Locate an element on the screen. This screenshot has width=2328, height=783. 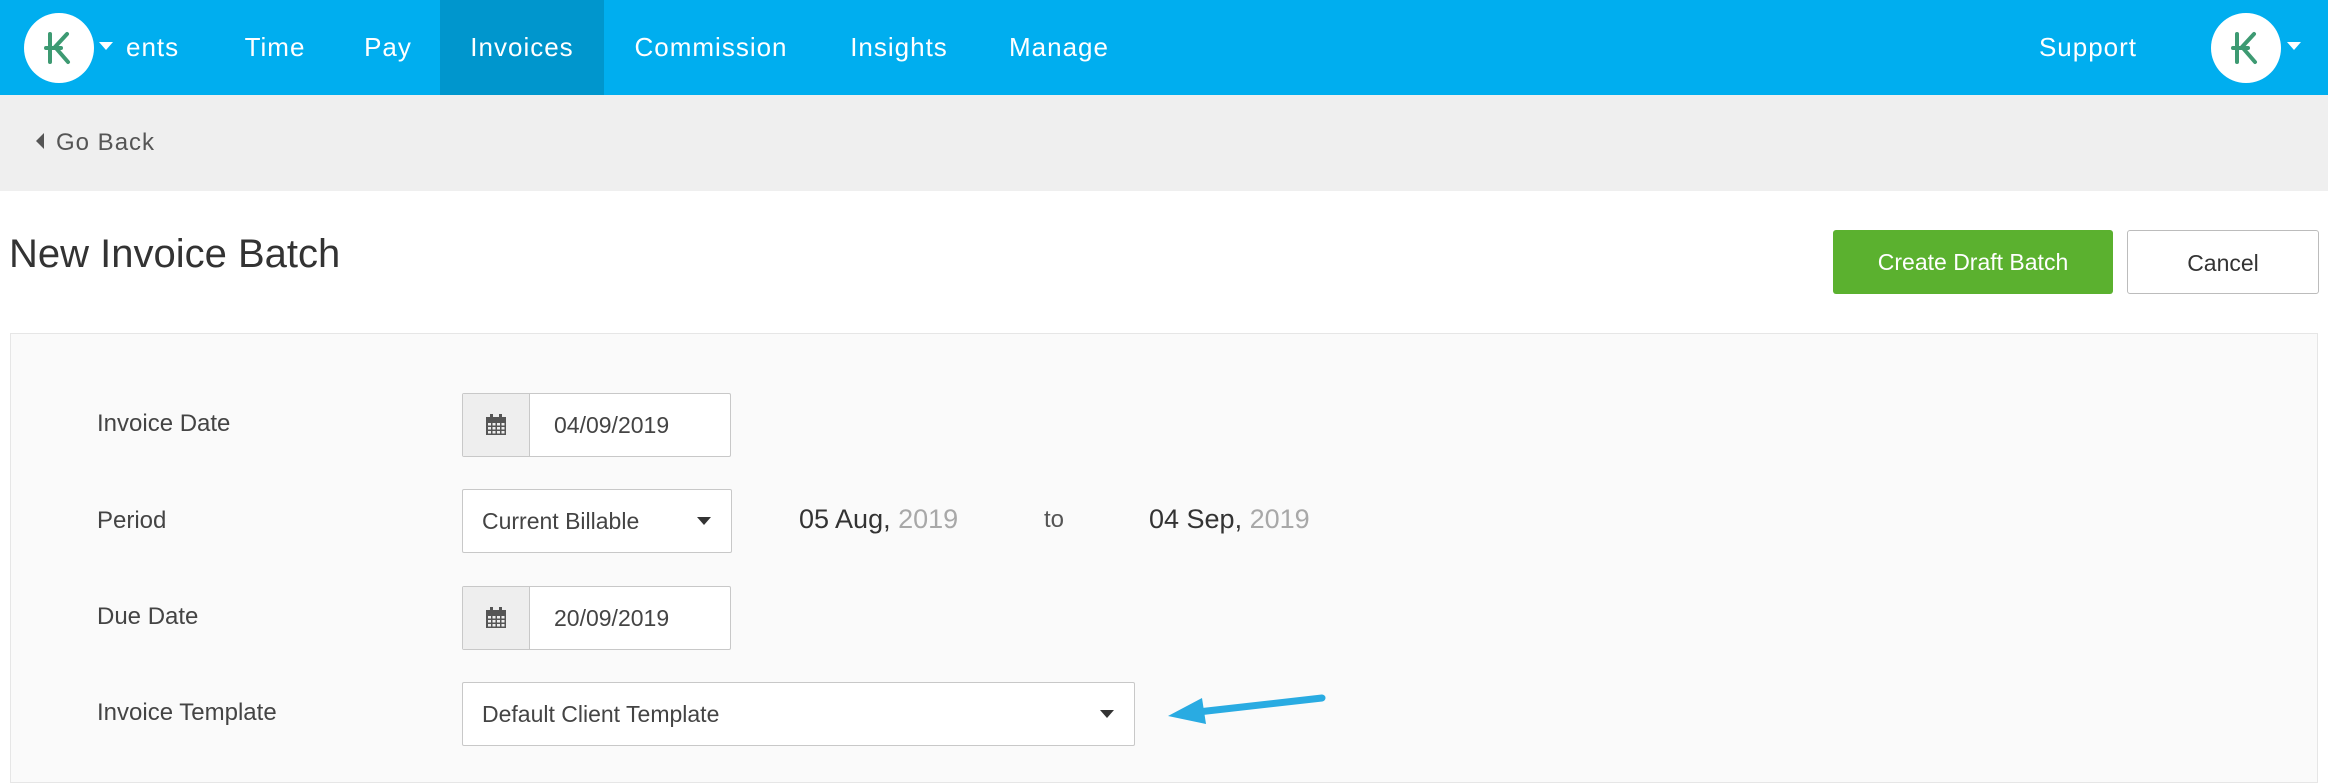
due-date-calendar-button is located at coordinates (496, 618).